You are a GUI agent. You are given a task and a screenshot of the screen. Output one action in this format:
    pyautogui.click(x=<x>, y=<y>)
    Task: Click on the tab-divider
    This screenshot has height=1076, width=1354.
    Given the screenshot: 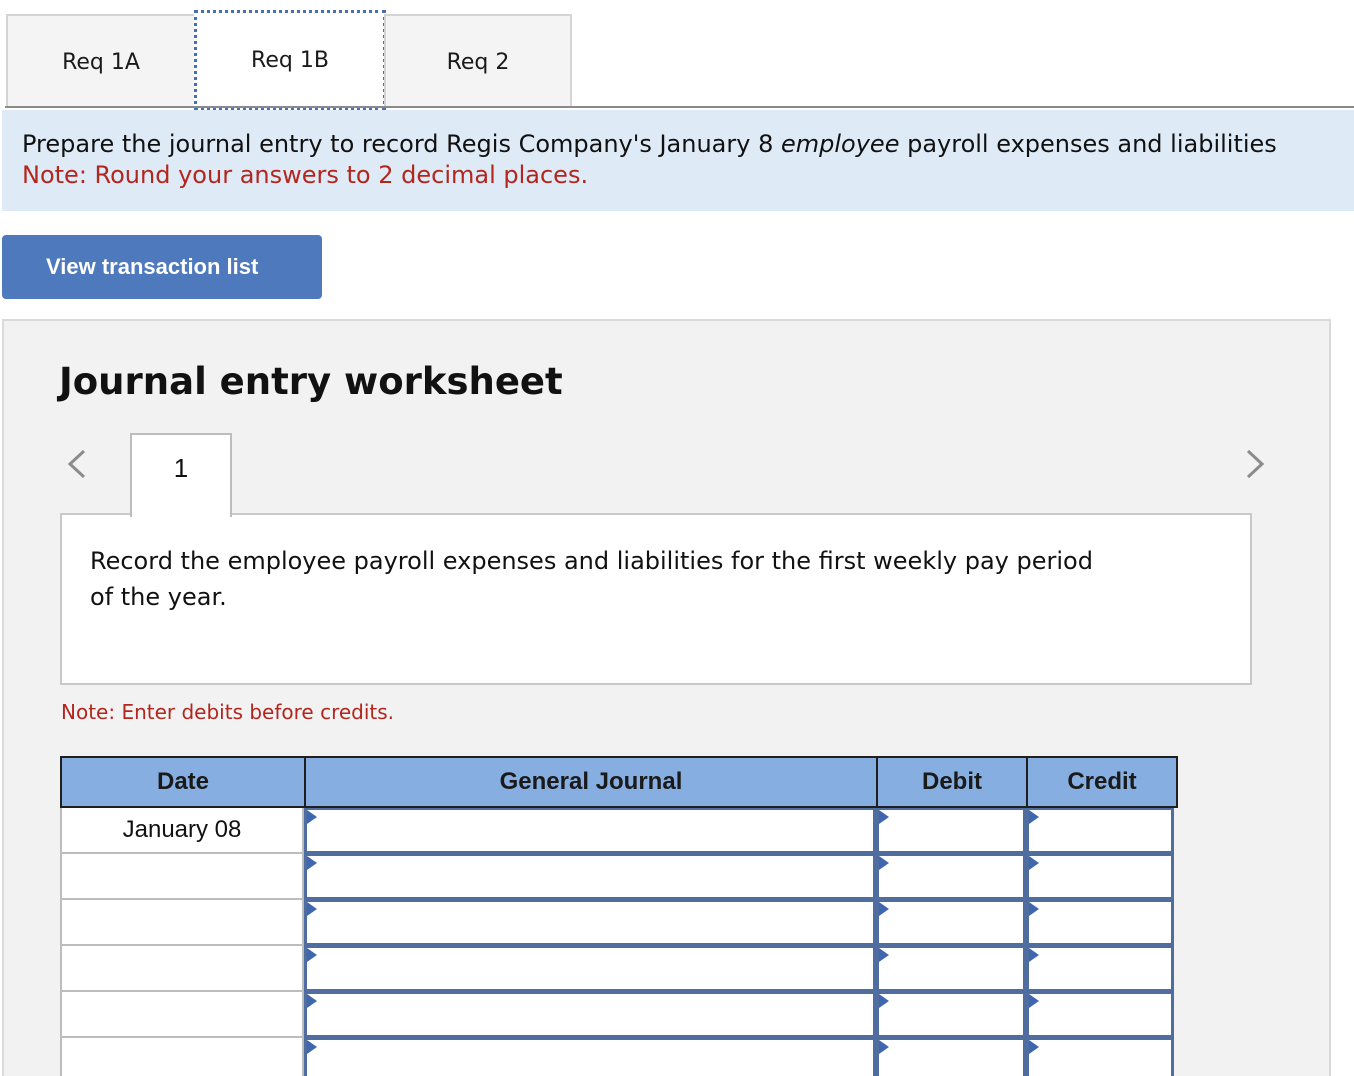 What is the action you would take?
    pyautogui.click(x=679, y=107)
    